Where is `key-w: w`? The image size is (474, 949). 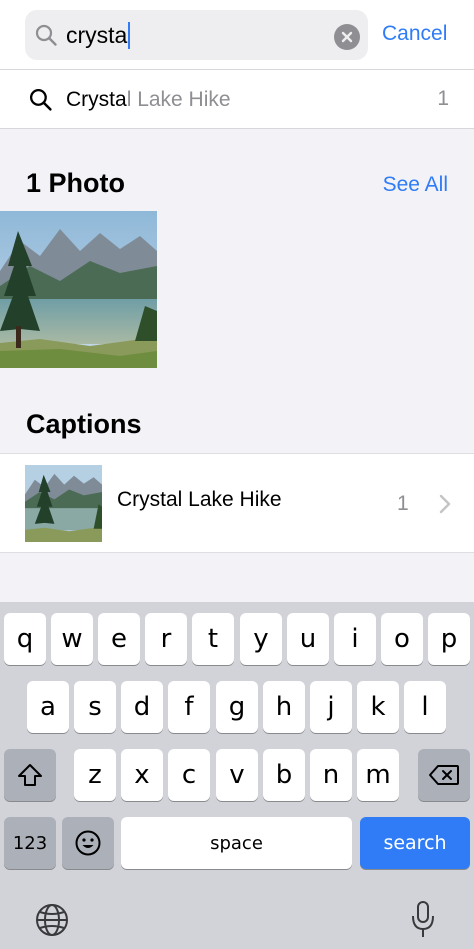 key-w: w is located at coordinates (72, 639).